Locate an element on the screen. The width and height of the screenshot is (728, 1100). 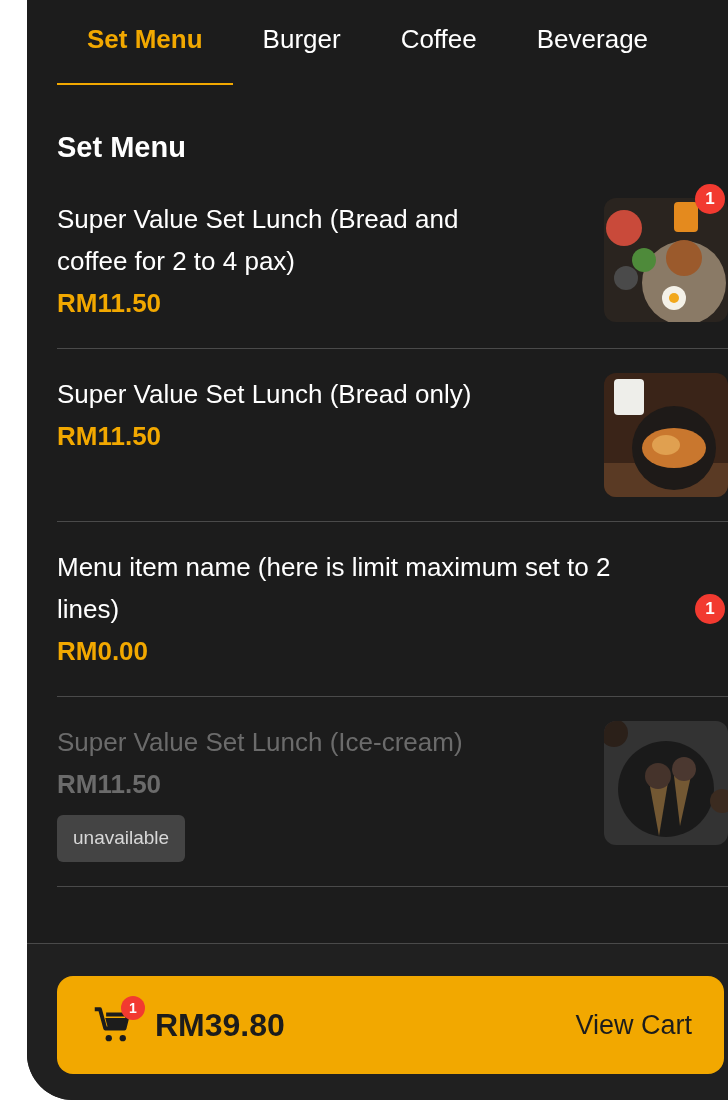
section-title: Set Menu is located at coordinates (122, 147).